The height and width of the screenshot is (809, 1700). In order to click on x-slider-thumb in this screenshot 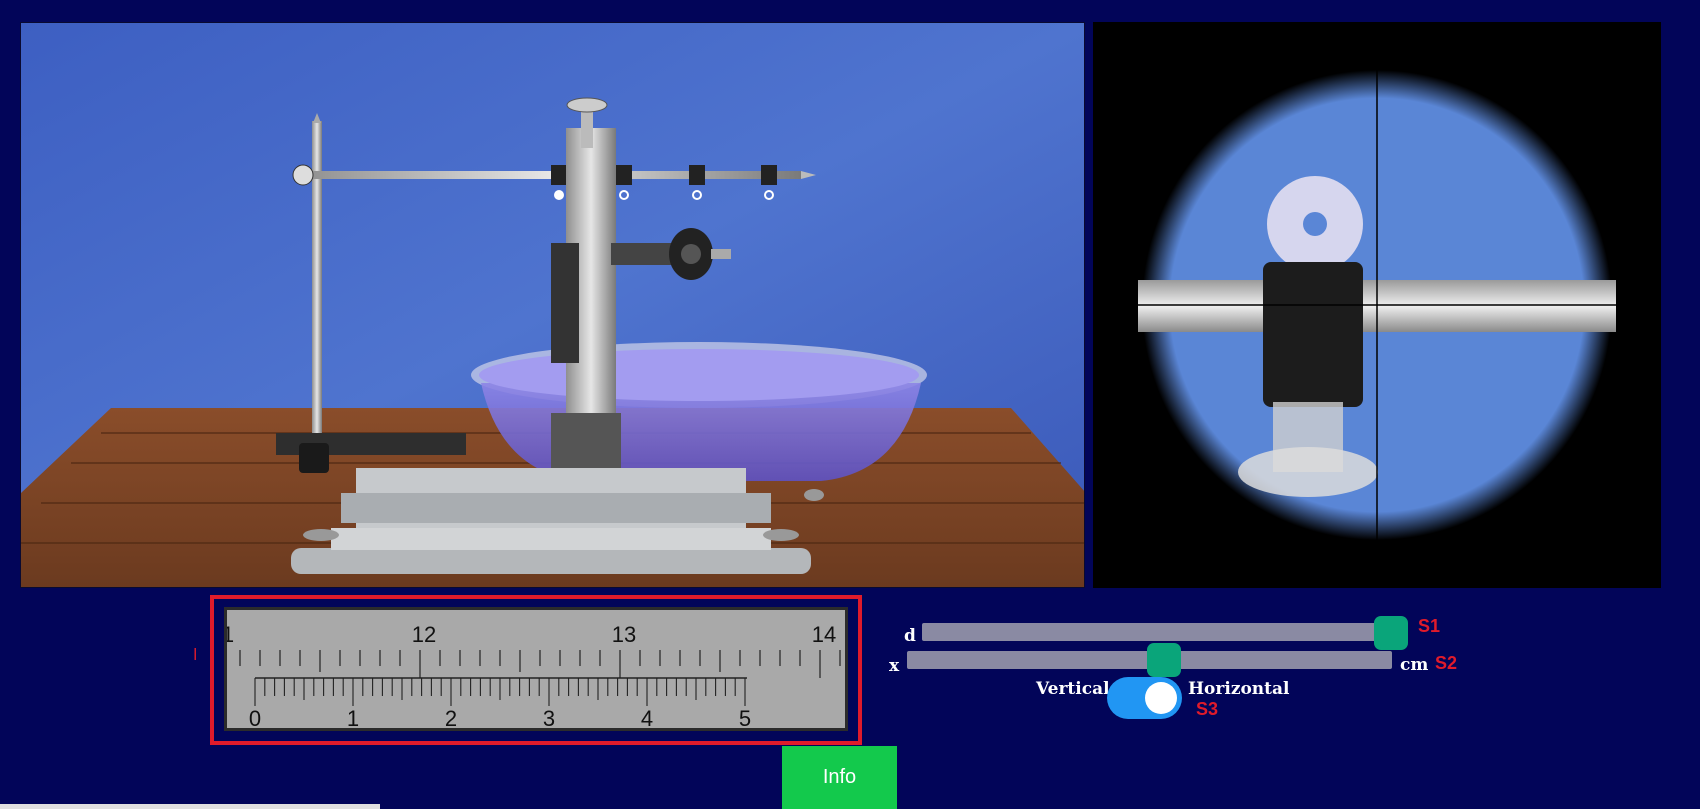, I will do `click(1164, 660)`.